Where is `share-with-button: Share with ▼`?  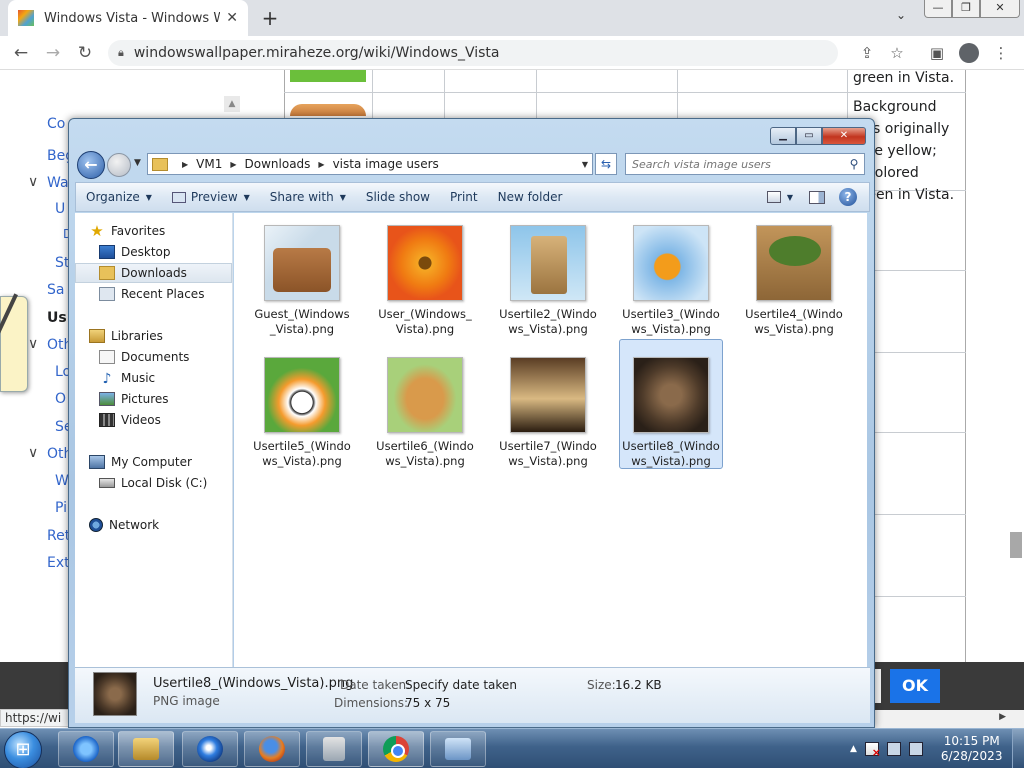 share-with-button: Share with ▼ is located at coordinates (308, 197).